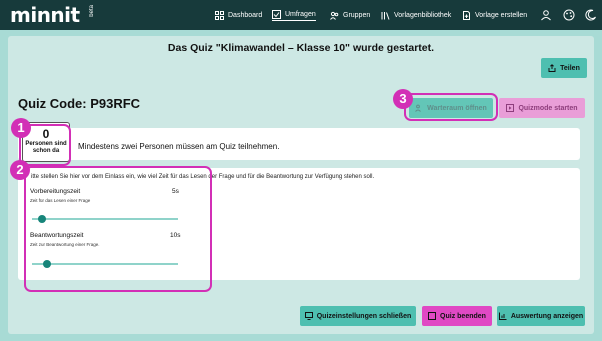  Describe the element at coordinates (45, 15) in the screenshot. I see `app-logo: minnit` at that location.